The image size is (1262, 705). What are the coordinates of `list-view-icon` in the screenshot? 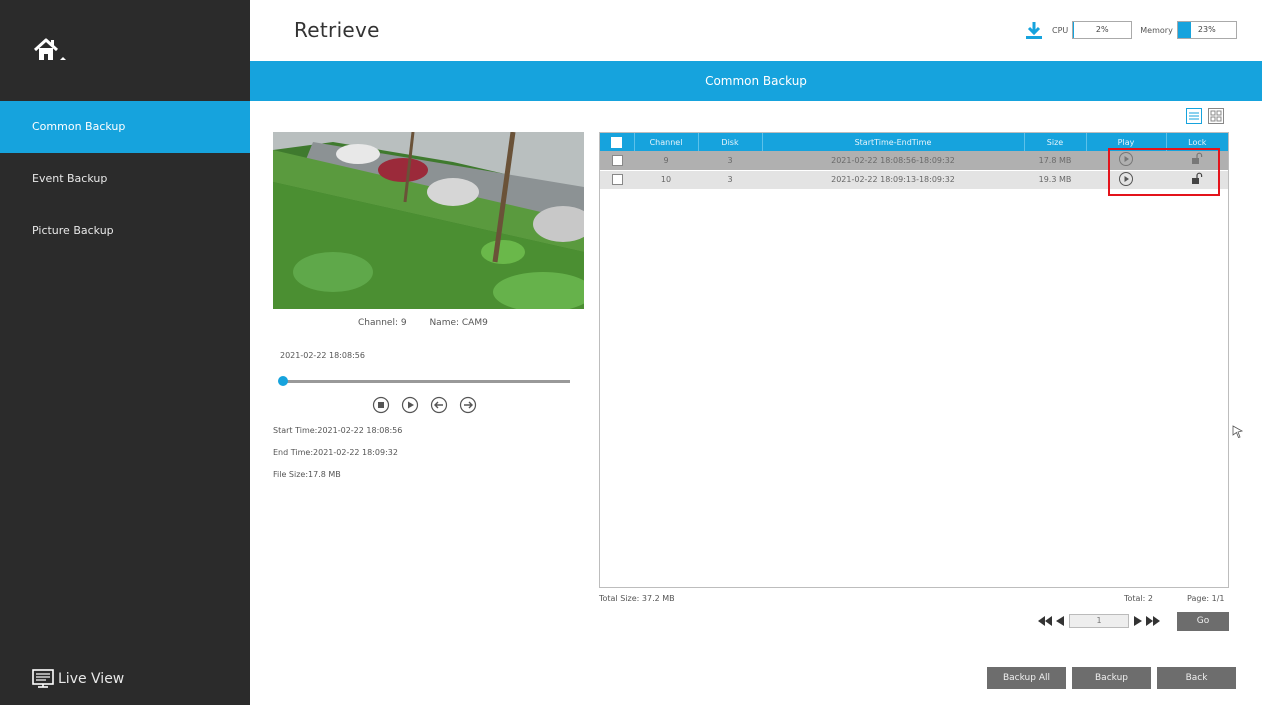 It's located at (1194, 116).